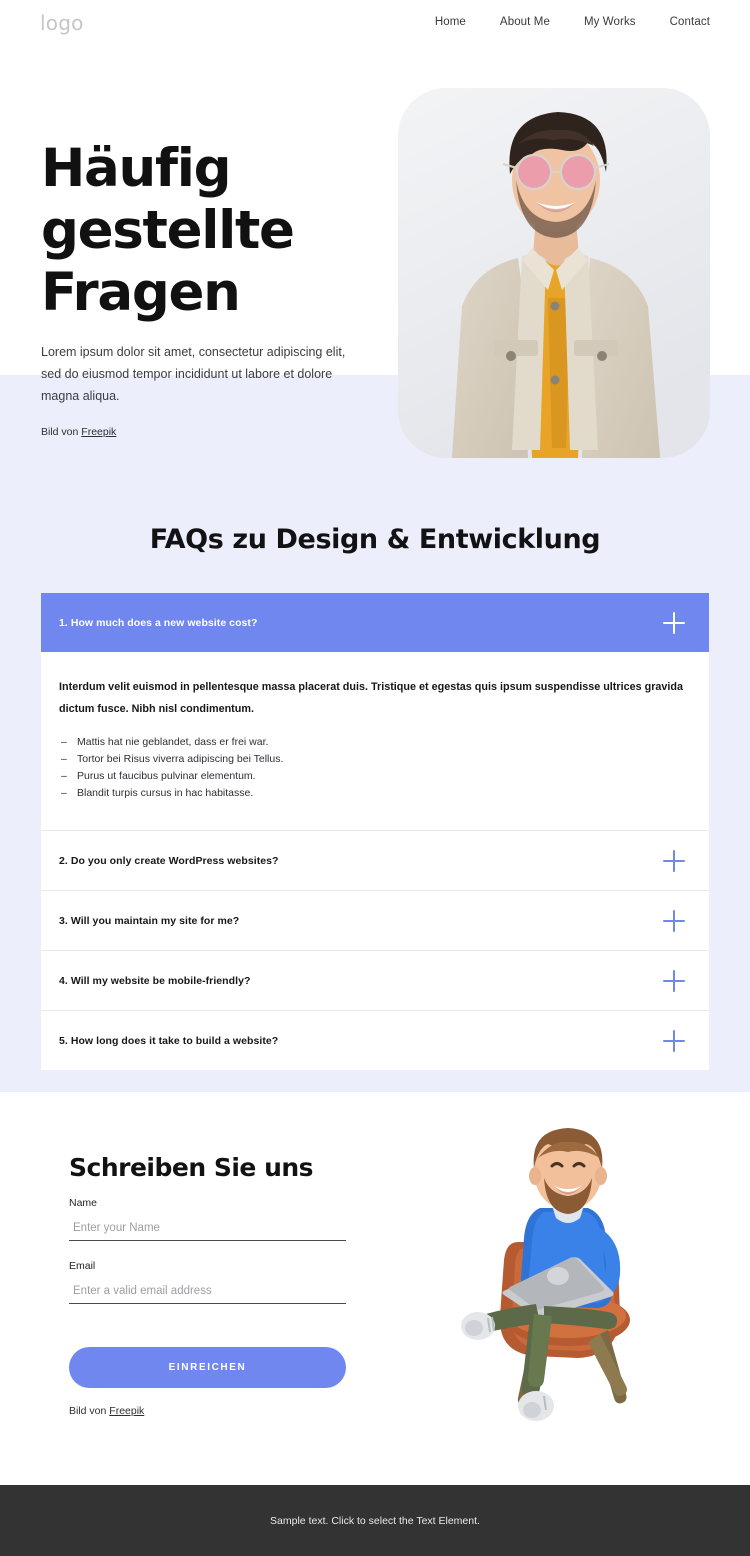 Image resolution: width=750 pixels, height=1556 pixels. I want to click on contact-credit-prefix: Bild von, so click(89, 1411).